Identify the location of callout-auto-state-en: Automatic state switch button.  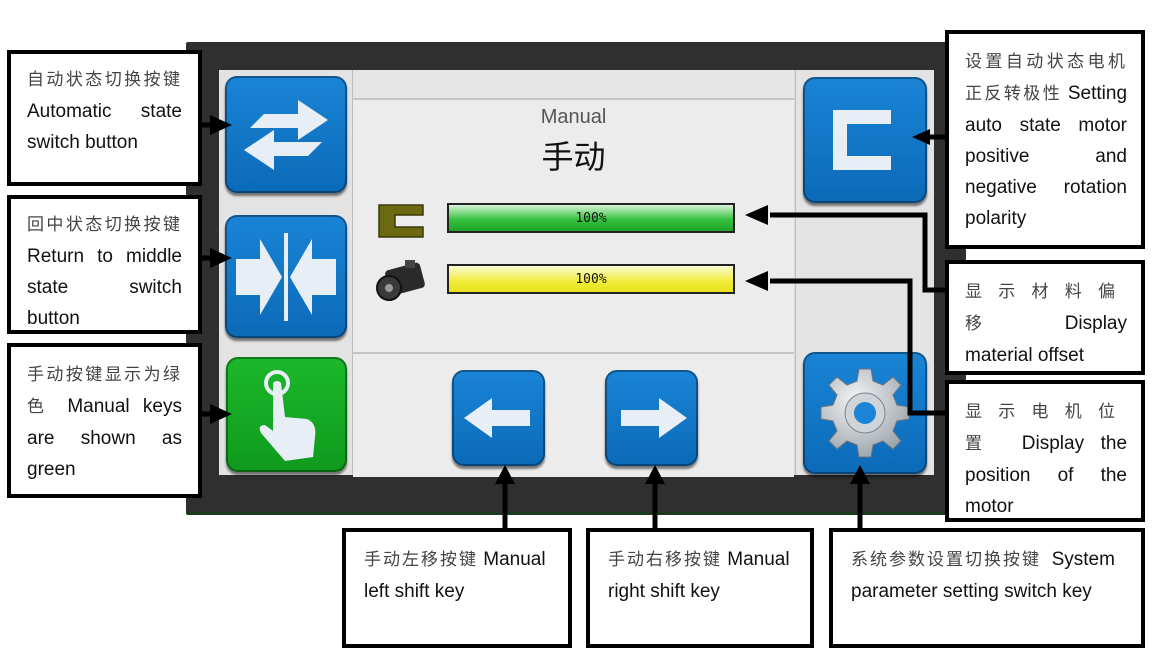
(104, 127).